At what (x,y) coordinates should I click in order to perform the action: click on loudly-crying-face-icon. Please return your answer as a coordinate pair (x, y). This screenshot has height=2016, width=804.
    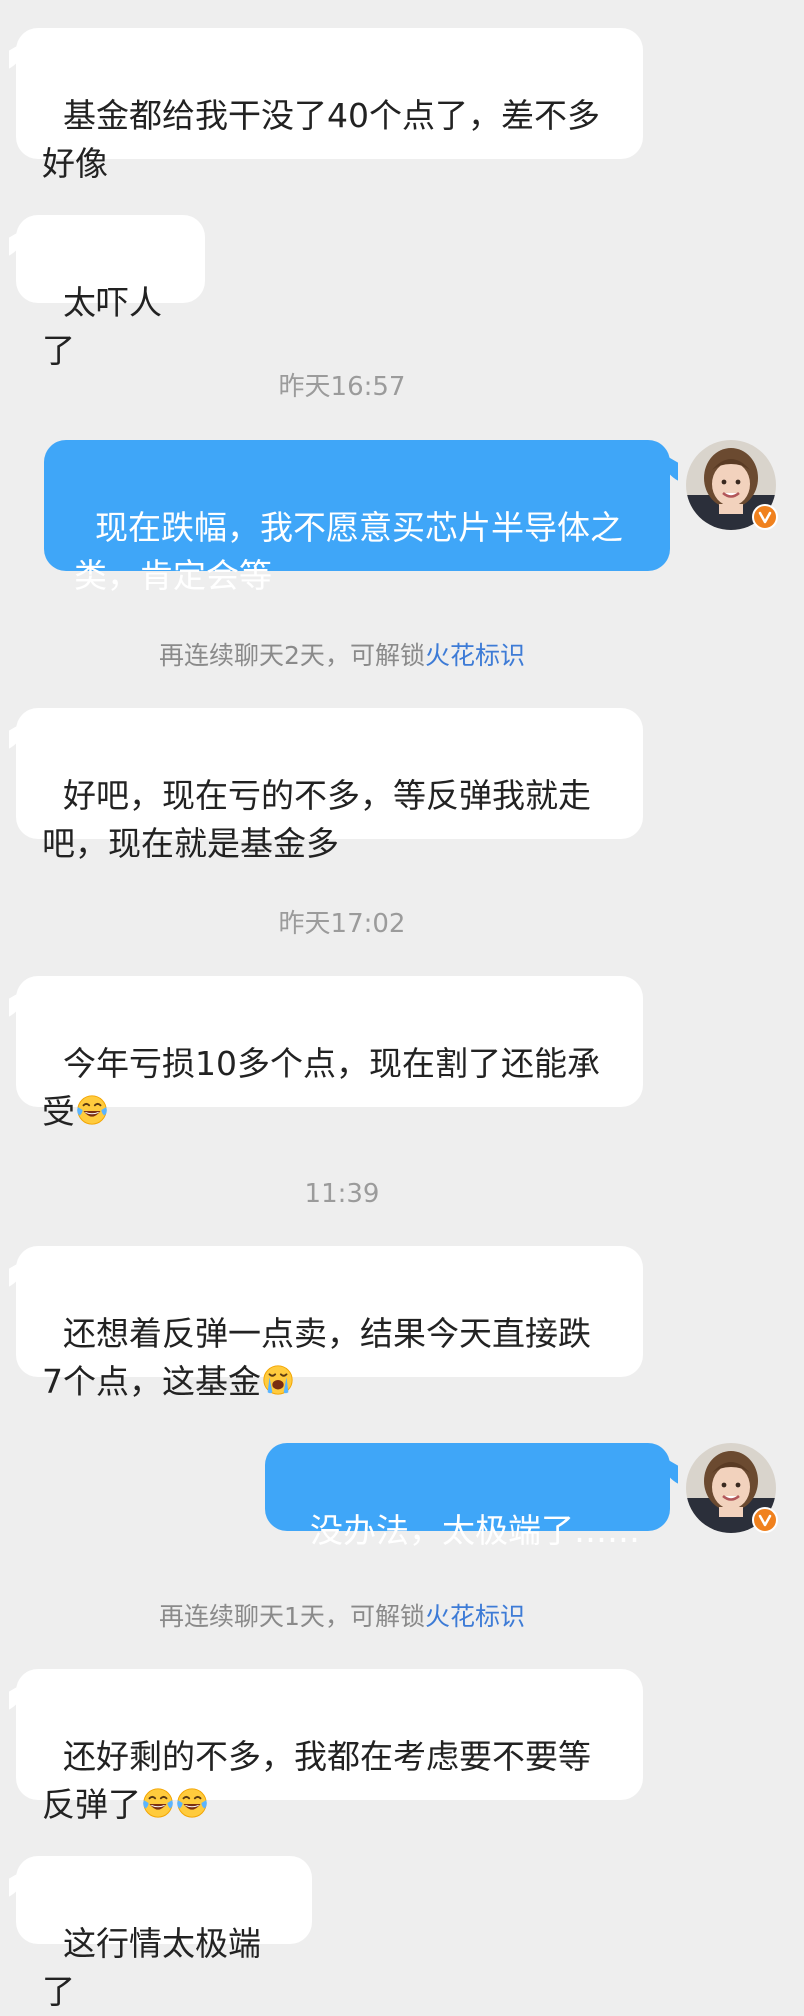
    Looking at the image, I should click on (278, 1380).